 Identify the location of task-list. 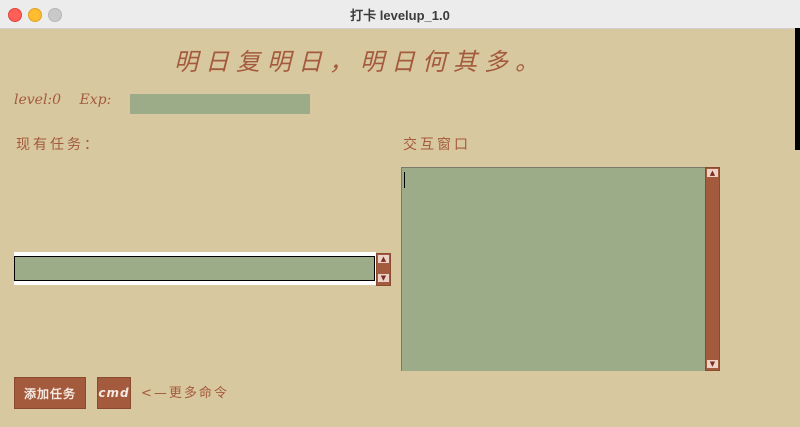
(194, 268).